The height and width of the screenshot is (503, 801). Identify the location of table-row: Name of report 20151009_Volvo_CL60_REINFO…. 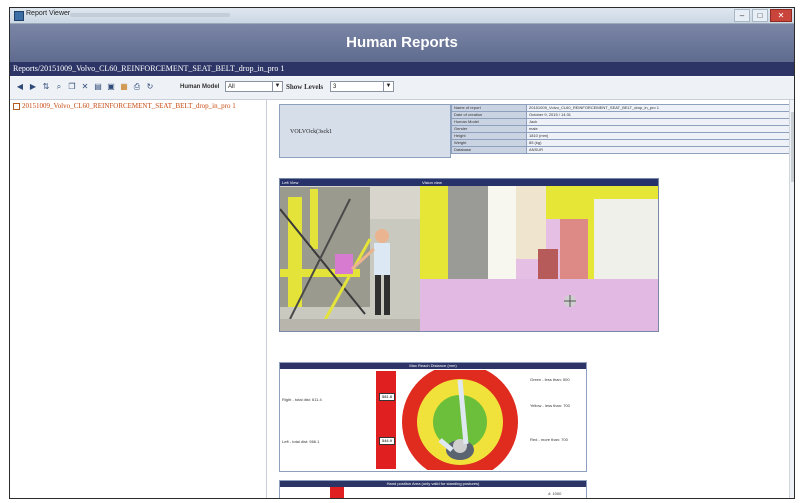
(622, 108).